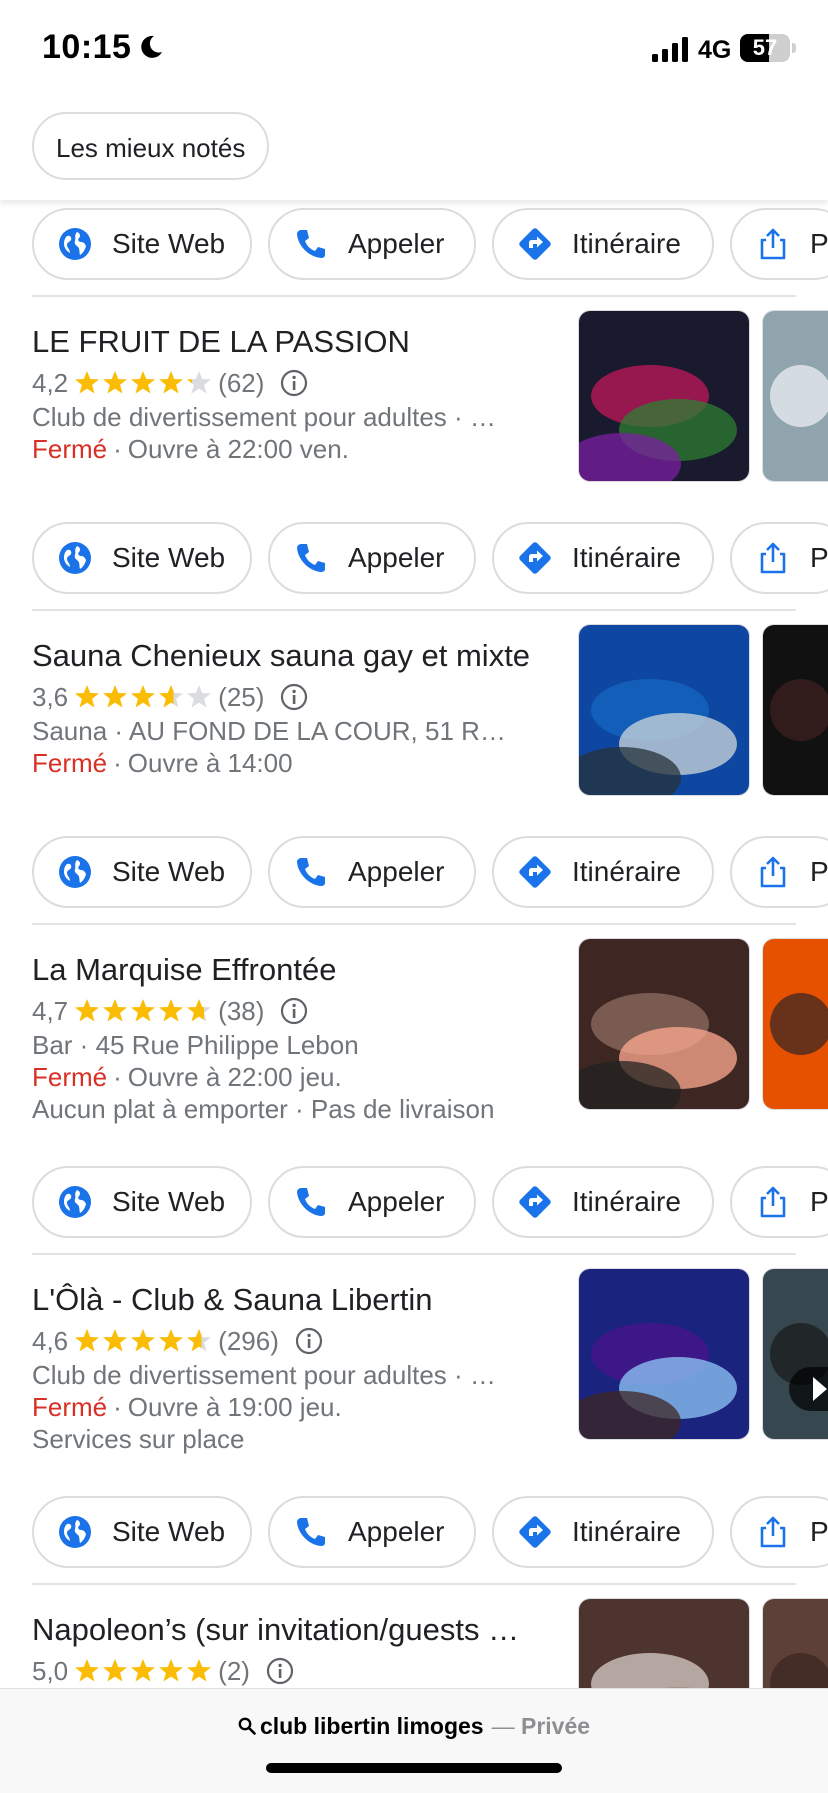 This screenshot has width=828, height=1793. I want to click on review-count: (296), so click(248, 1341).